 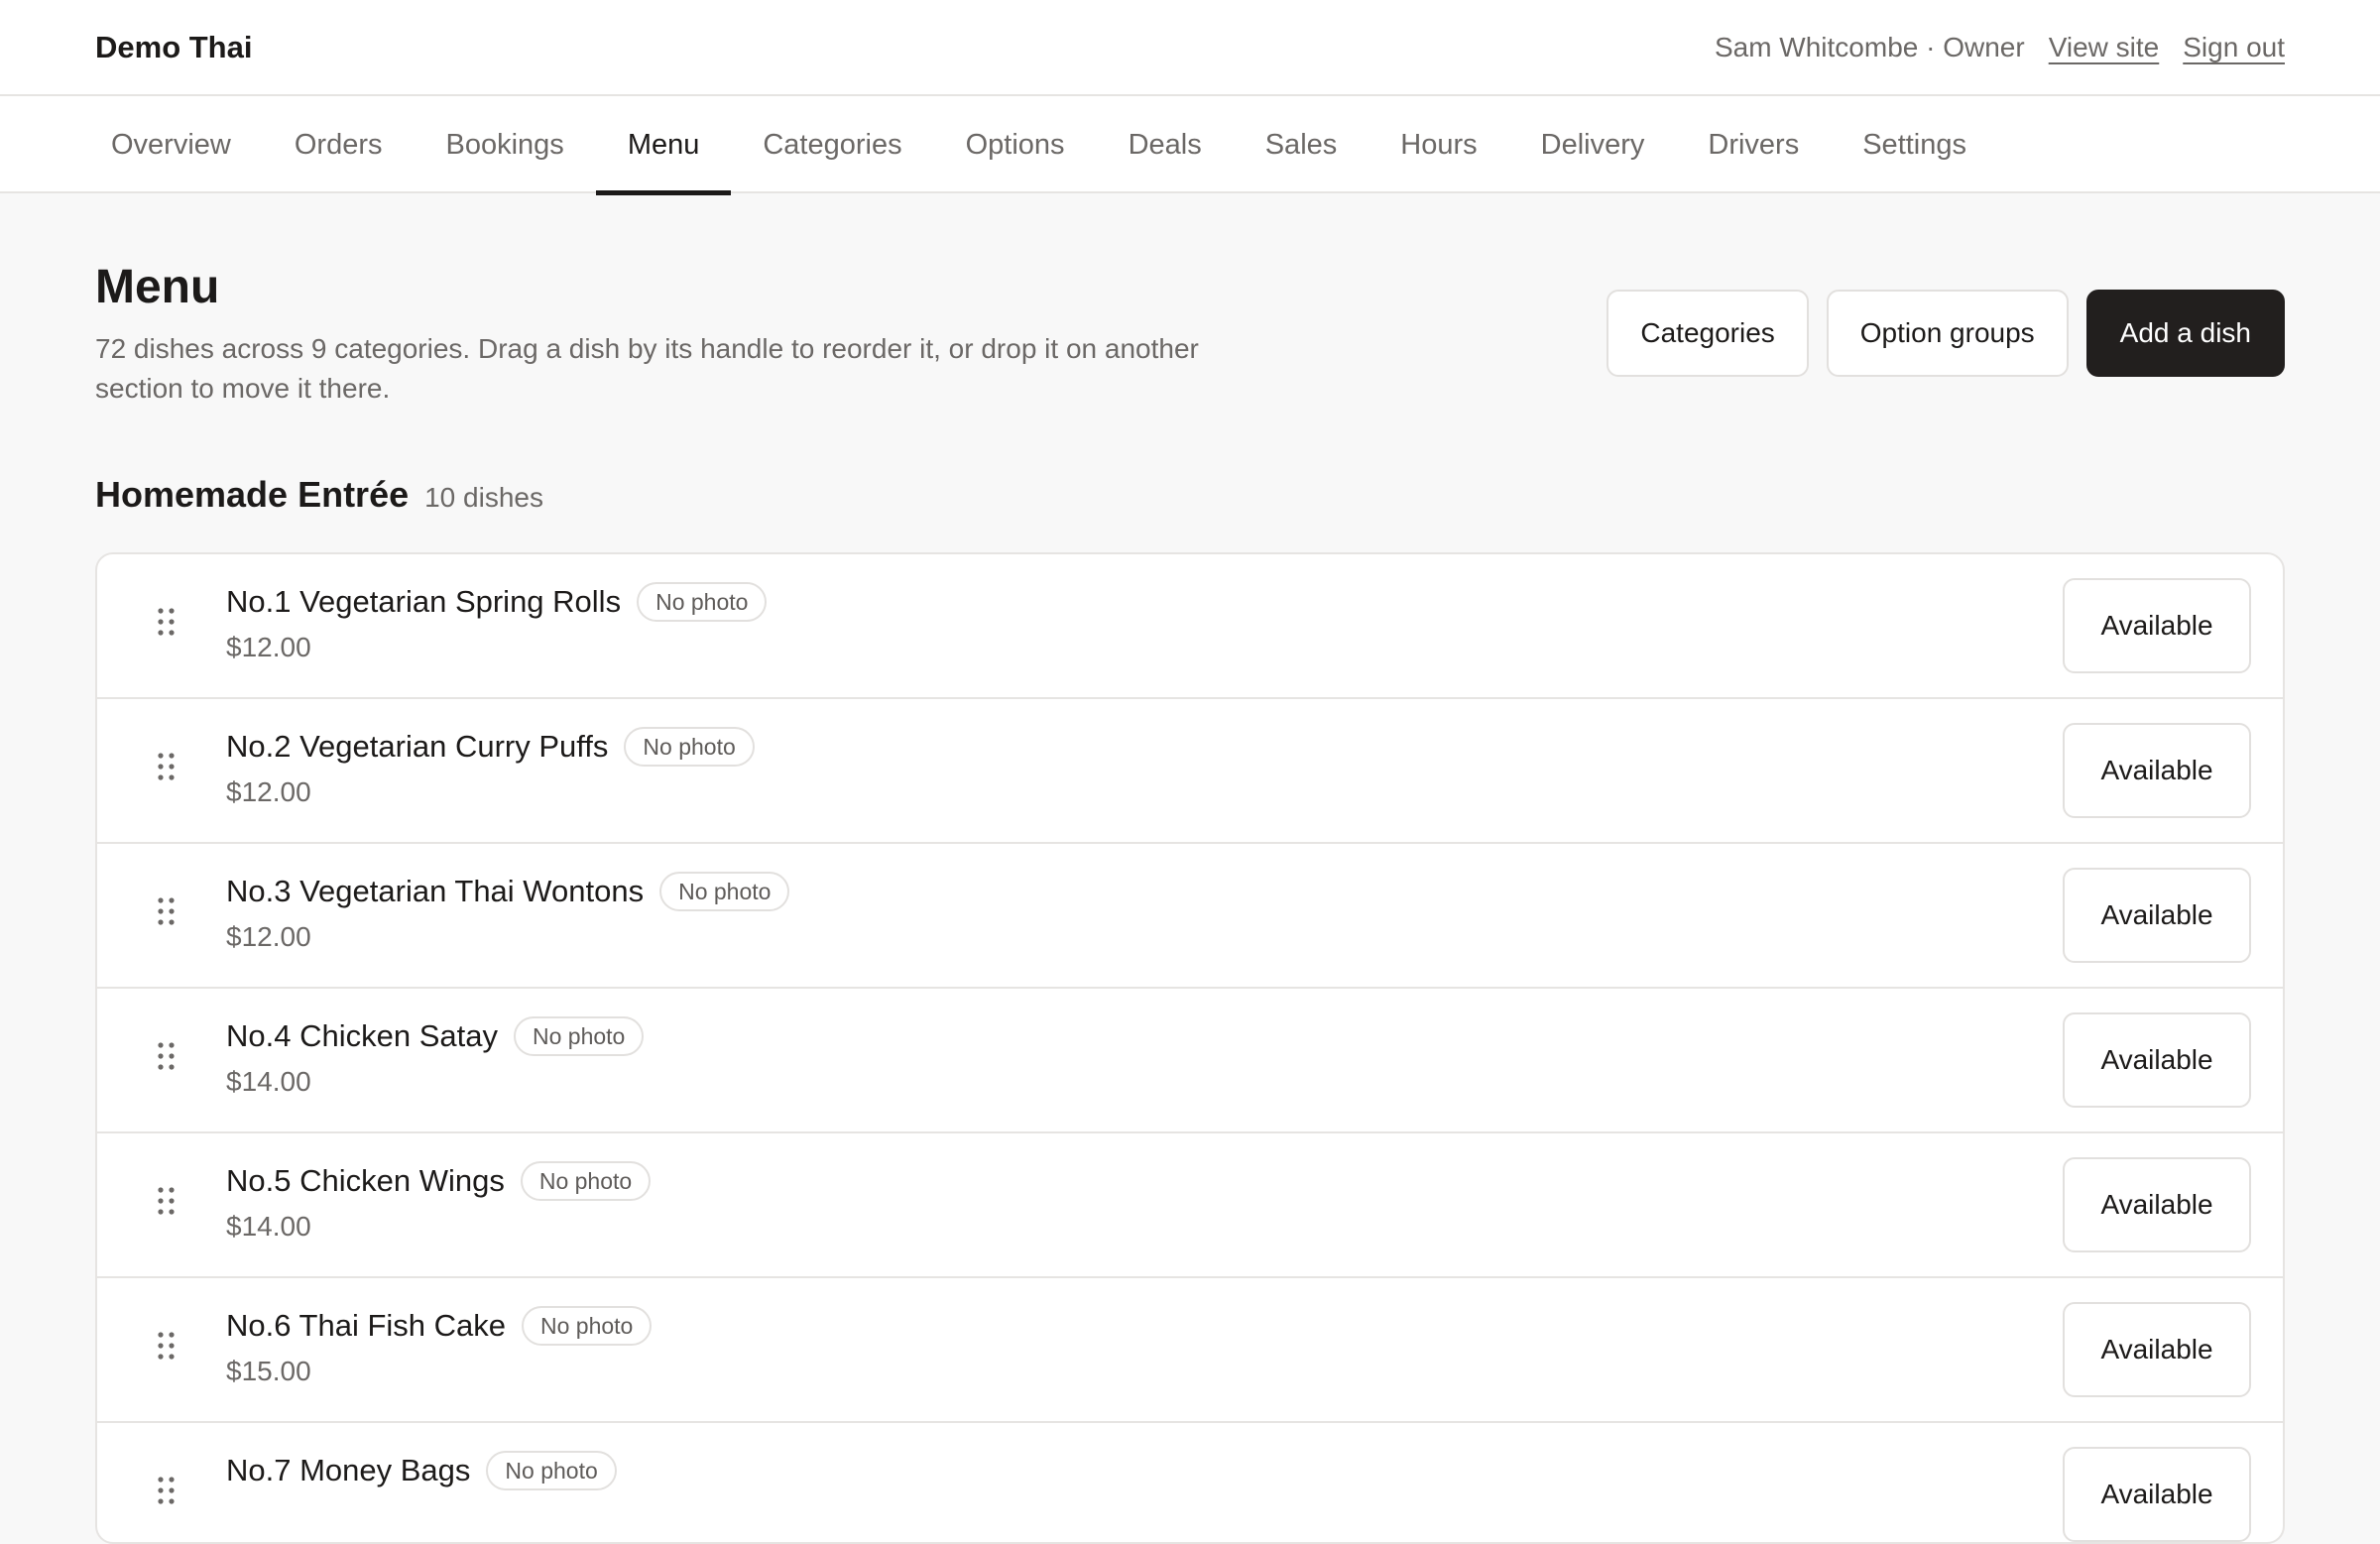 I want to click on tab-options: Options, so click(x=1015, y=144).